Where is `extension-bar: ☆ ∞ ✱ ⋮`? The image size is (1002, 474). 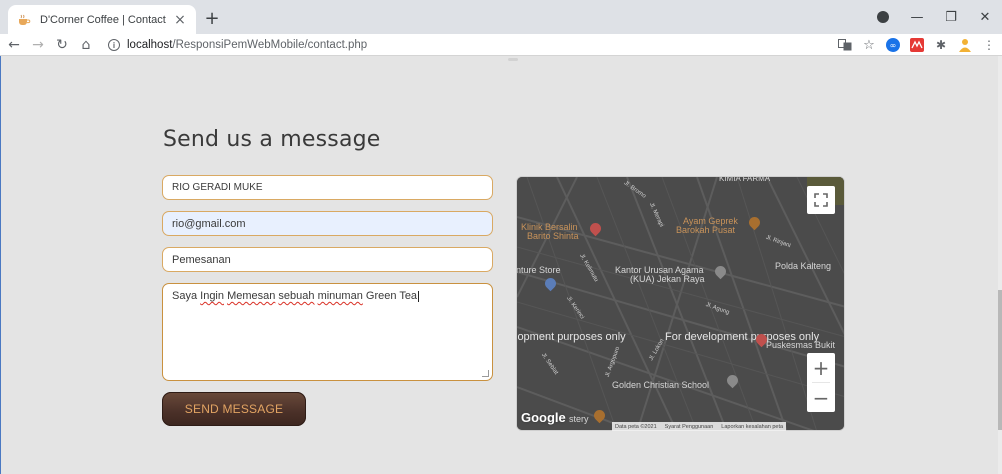
extension-bar: ☆ ∞ ✱ ⋮ is located at coordinates (917, 45).